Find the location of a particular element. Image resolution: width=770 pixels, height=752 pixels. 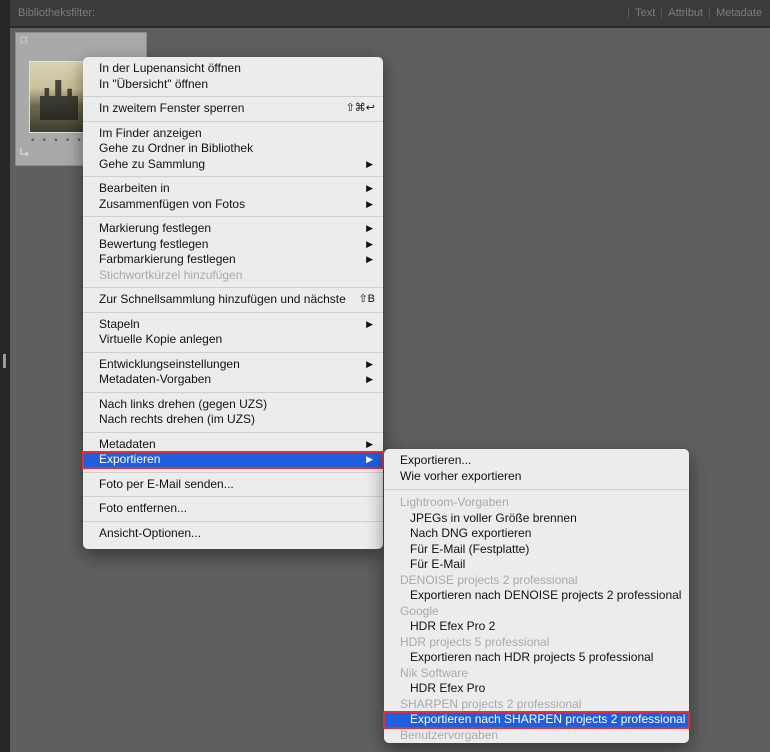

library-filter-label: Bibliotheksfilter: is located at coordinates (57, 13).